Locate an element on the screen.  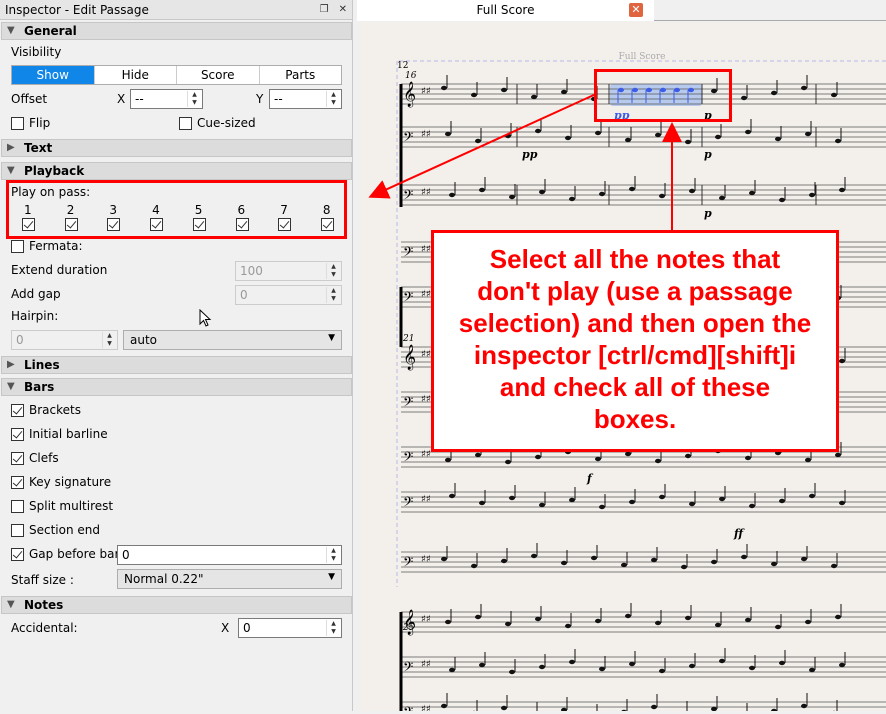
float-icon: ❐ is located at coordinates (324, 9).